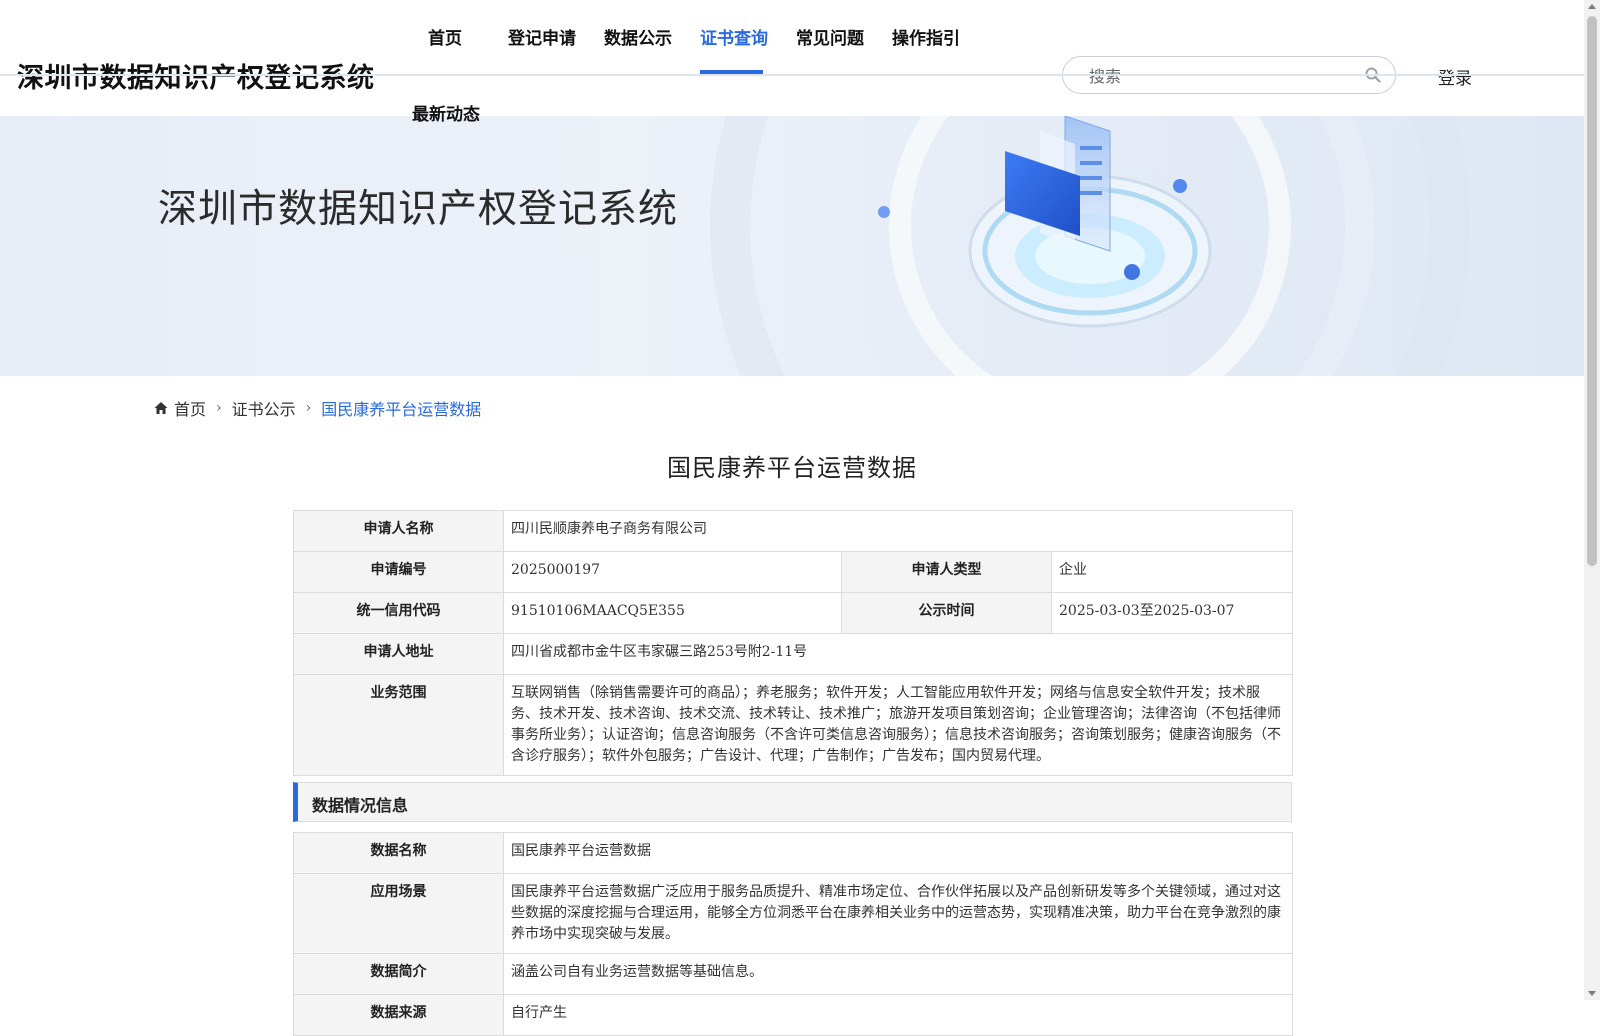 This screenshot has height=1036, width=1600. I want to click on table-row: 申请编号 2025000197 申请人类型 企业, so click(793, 572).